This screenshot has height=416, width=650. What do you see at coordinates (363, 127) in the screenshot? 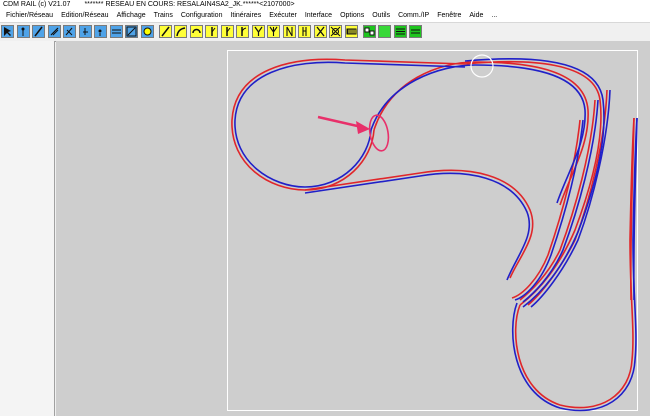
I see `annotation-arrow-head` at bounding box center [363, 127].